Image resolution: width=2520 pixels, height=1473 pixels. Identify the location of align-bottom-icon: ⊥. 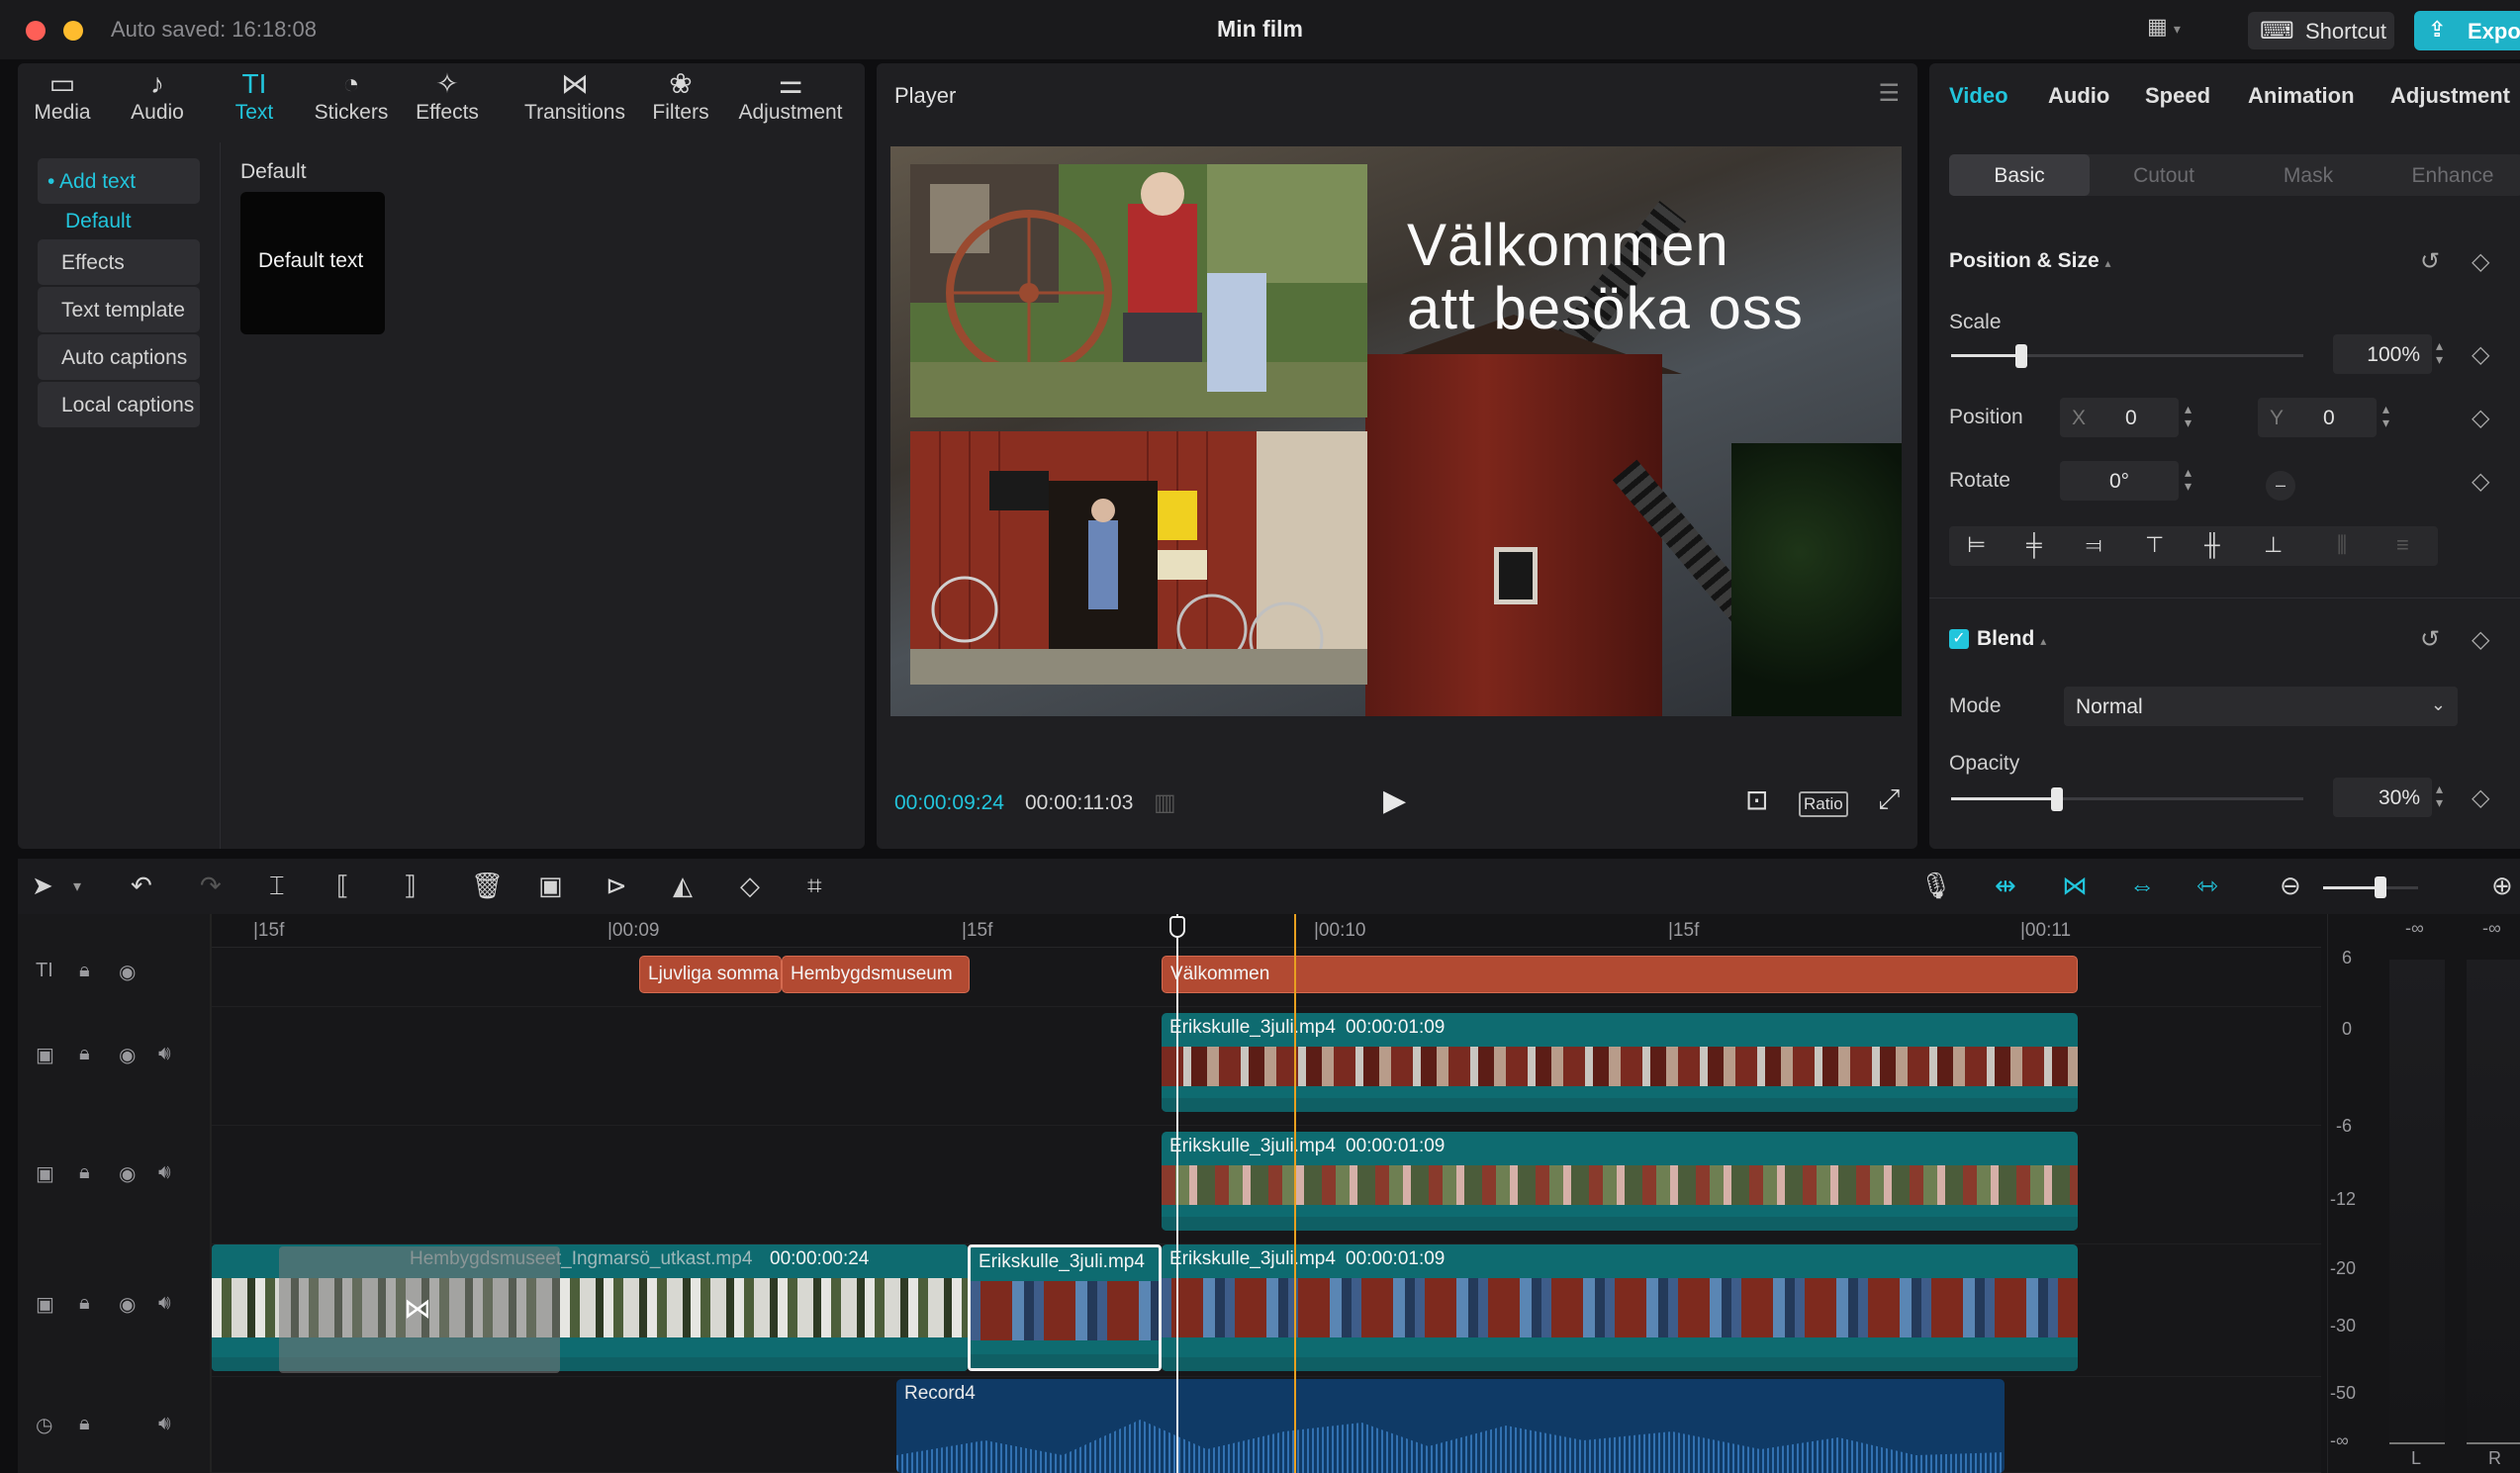
(2273, 545).